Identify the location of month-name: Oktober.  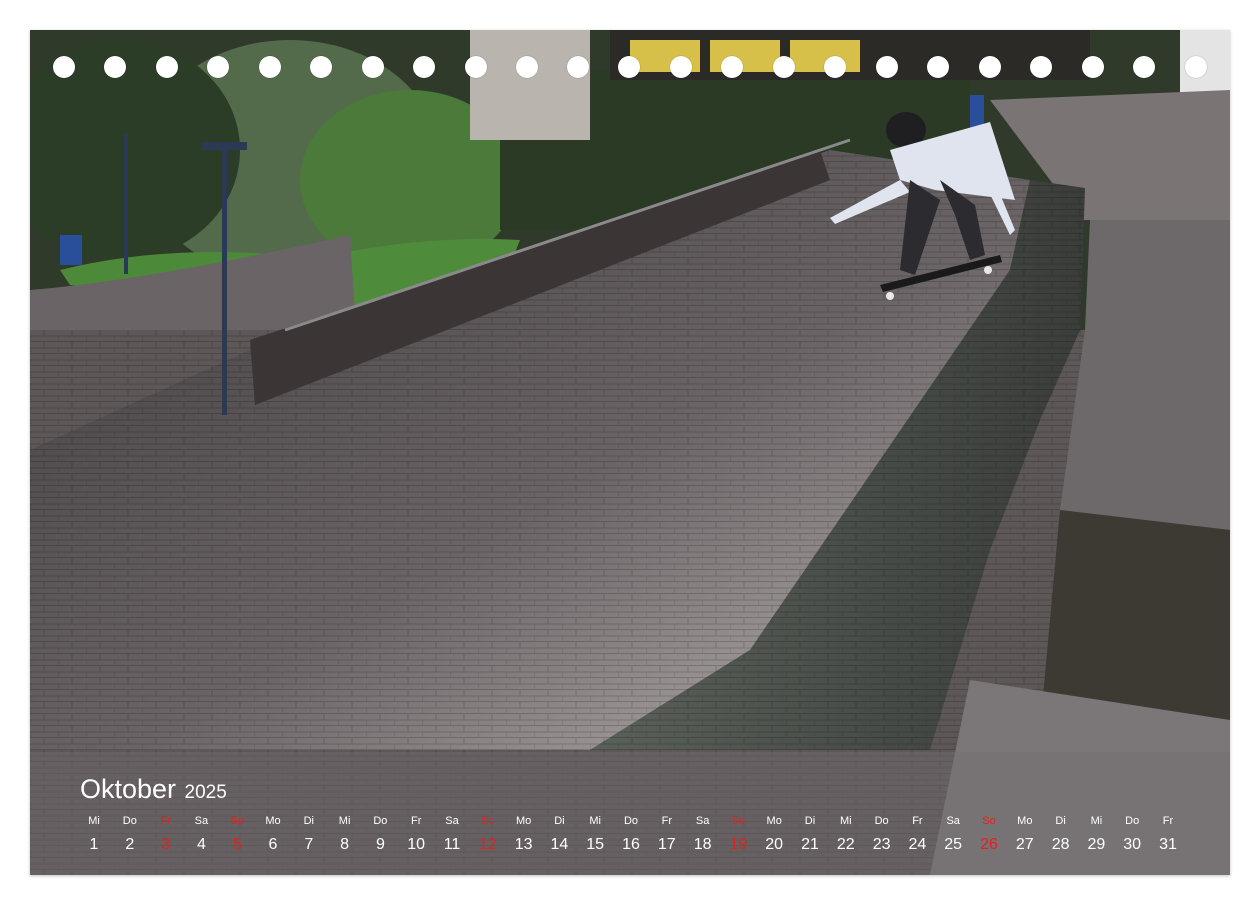
(128, 789).